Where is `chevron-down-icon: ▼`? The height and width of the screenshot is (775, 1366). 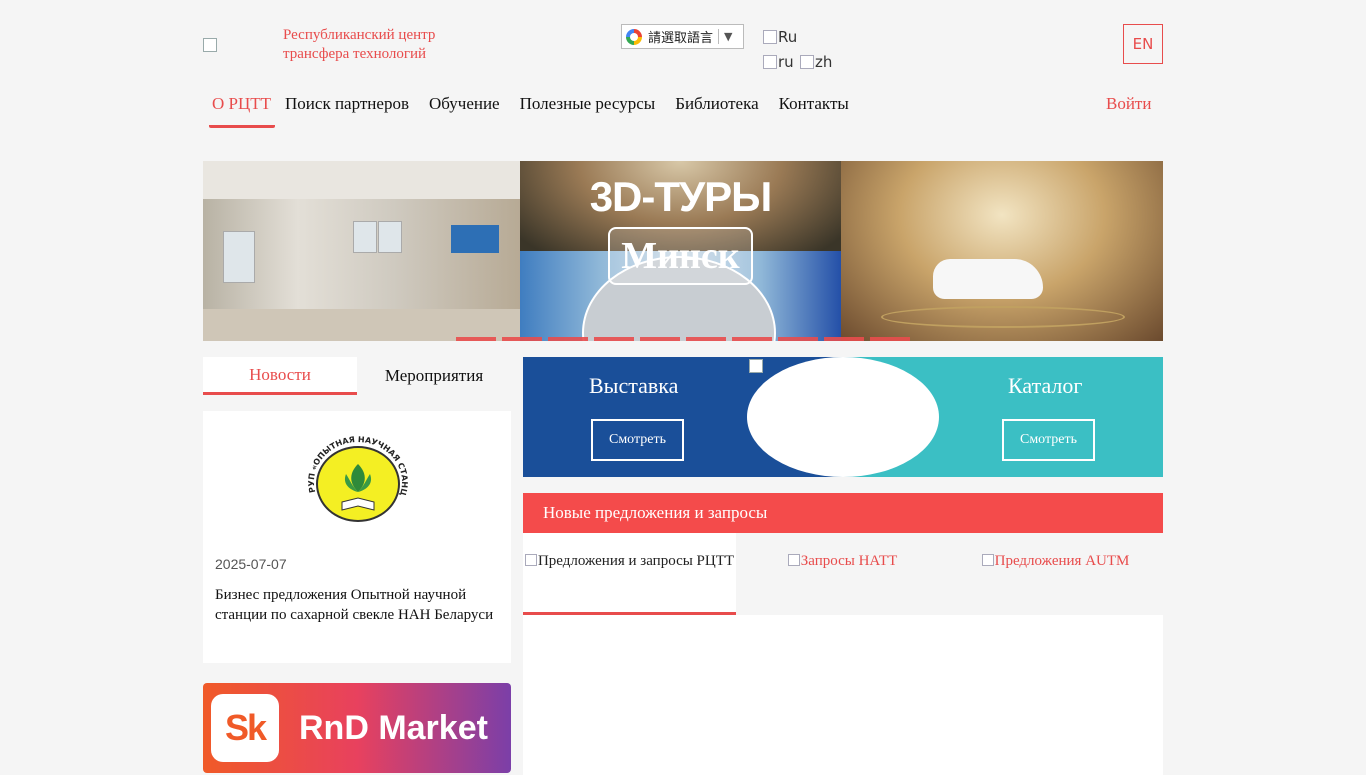 chevron-down-icon: ▼ is located at coordinates (728, 36).